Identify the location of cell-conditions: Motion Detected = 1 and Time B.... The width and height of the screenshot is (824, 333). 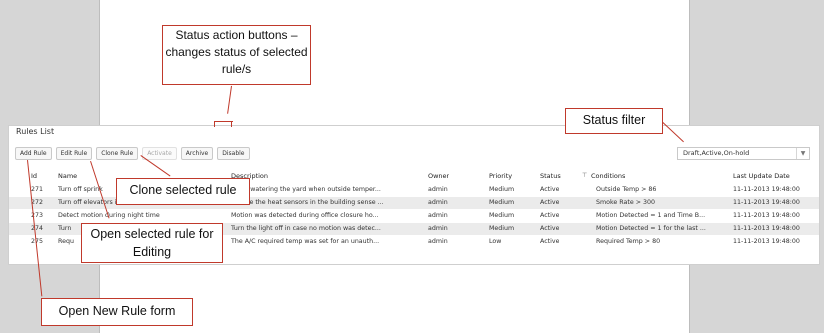
(651, 215).